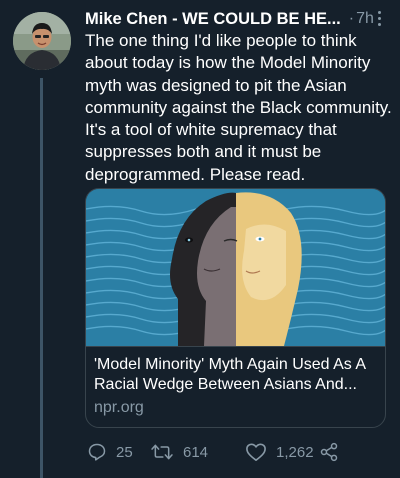 This screenshot has height=478, width=400. I want to click on share-button, so click(329, 452).